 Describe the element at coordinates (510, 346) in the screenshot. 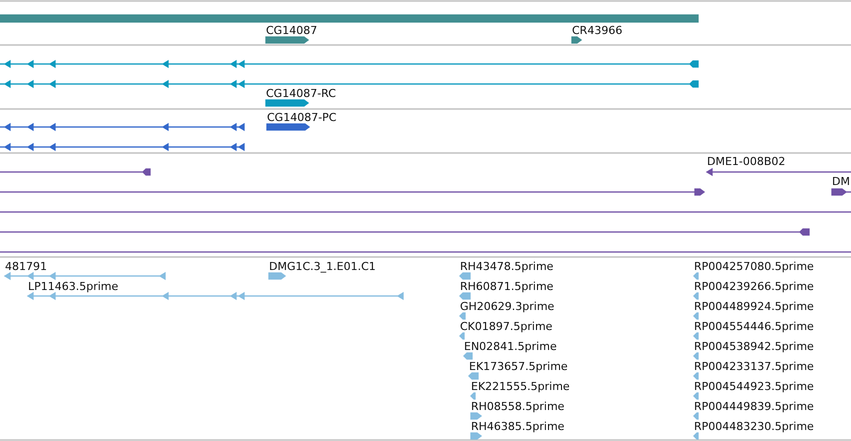

I see `feature-label: EN02841.5prime` at that location.